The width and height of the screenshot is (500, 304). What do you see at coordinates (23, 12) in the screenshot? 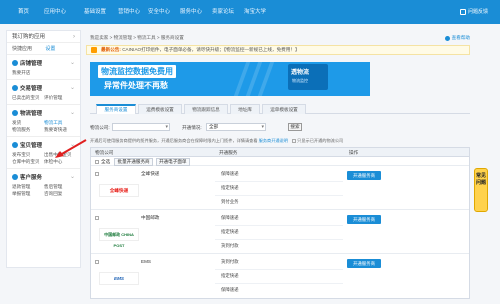
I see `nav-home: 首页` at bounding box center [23, 12].